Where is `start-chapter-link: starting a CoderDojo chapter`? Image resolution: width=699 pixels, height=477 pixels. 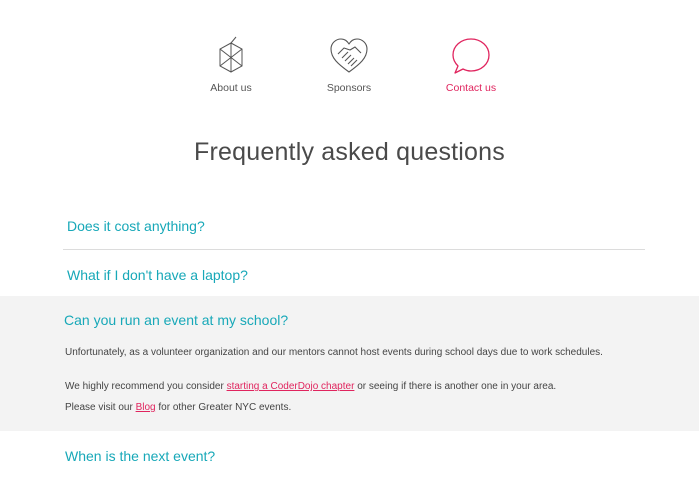
start-chapter-link: starting a CoderDojo chapter is located at coordinates (291, 386).